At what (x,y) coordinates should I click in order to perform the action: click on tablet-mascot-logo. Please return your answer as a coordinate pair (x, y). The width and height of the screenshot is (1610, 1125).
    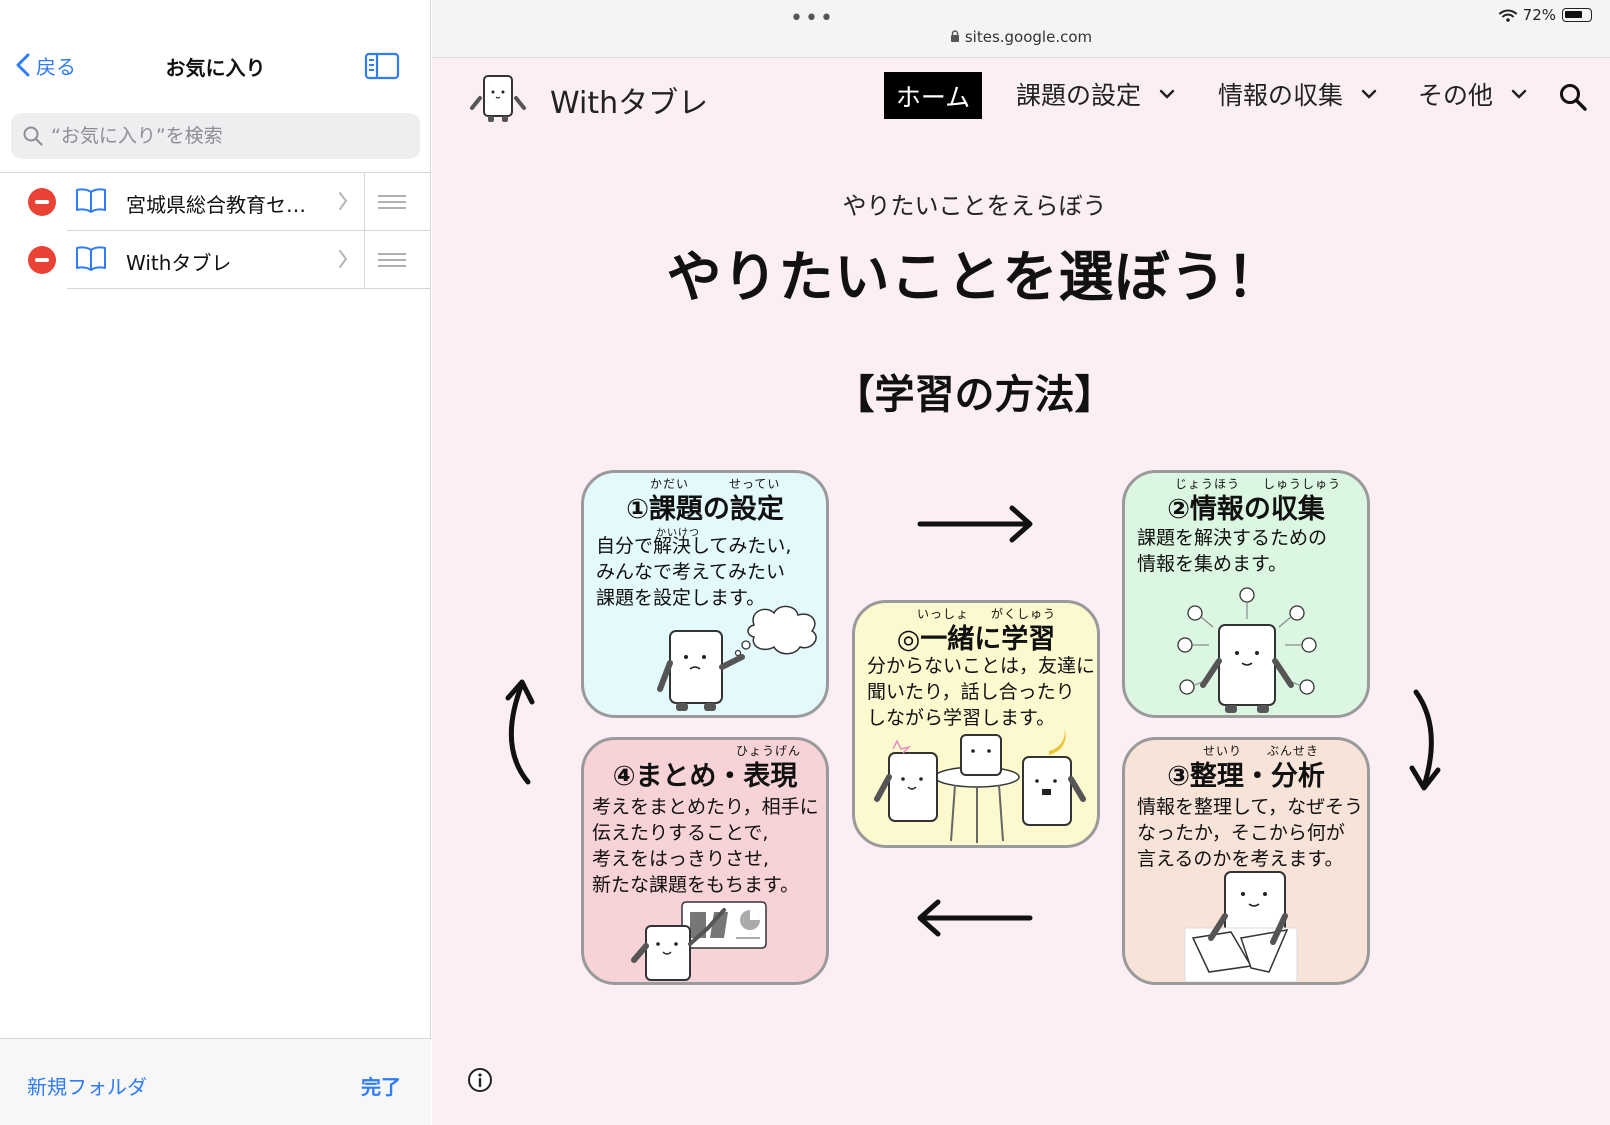
    Looking at the image, I should click on (498, 98).